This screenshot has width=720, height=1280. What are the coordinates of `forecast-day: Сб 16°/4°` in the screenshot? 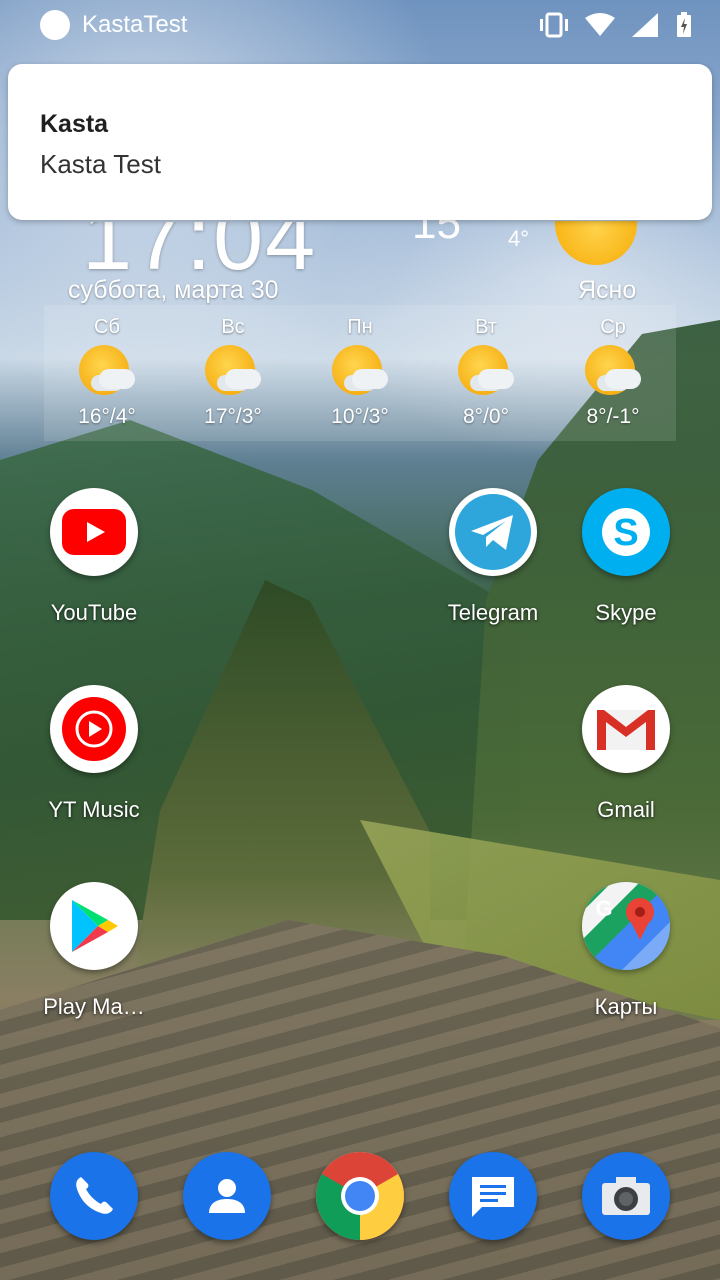 It's located at (107, 372).